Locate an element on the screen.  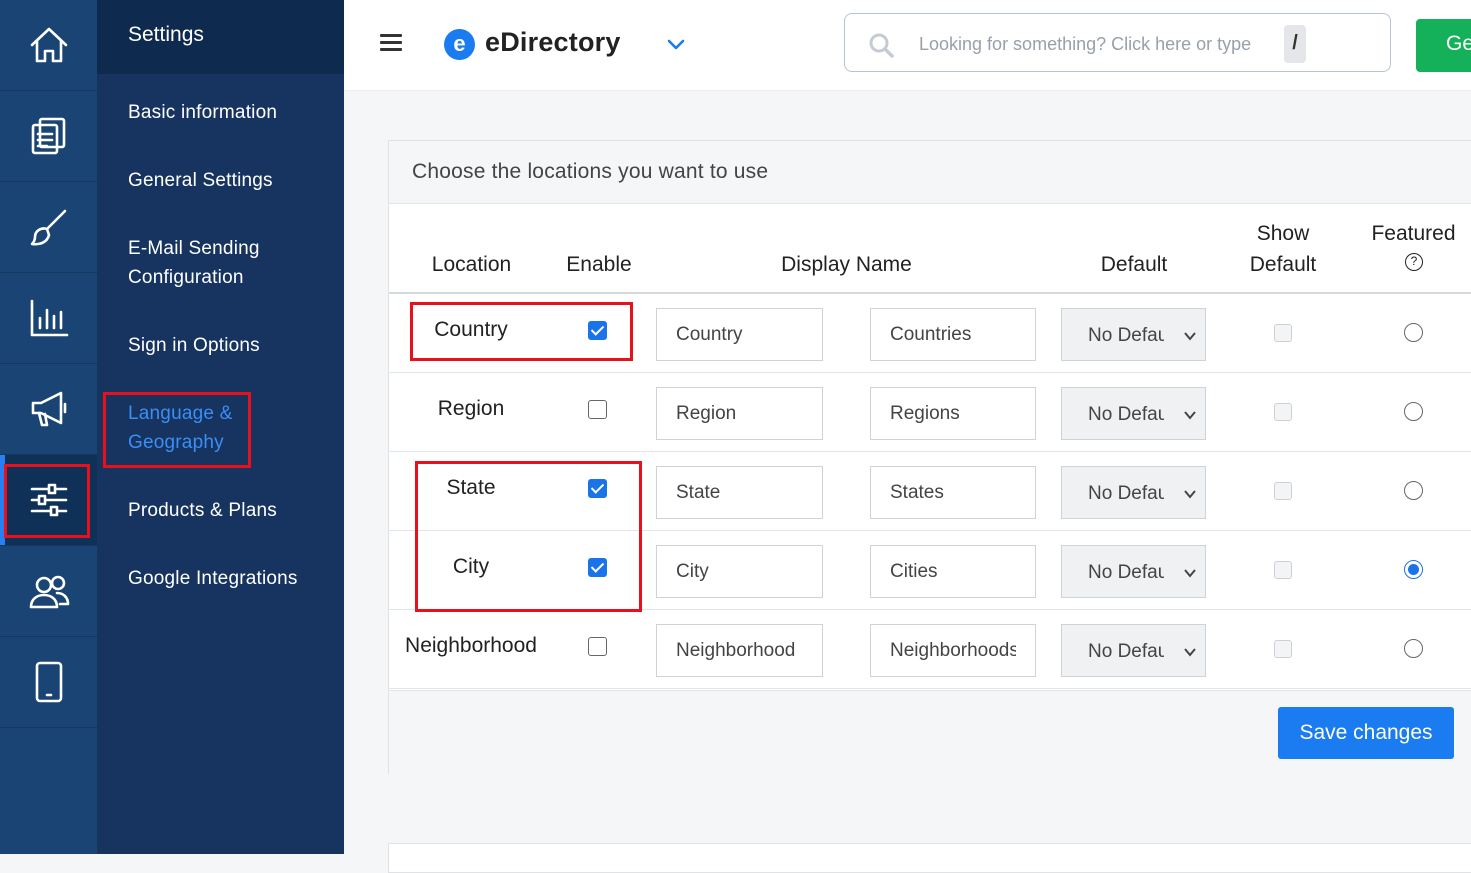
icon-rail is located at coordinates (48, 427).